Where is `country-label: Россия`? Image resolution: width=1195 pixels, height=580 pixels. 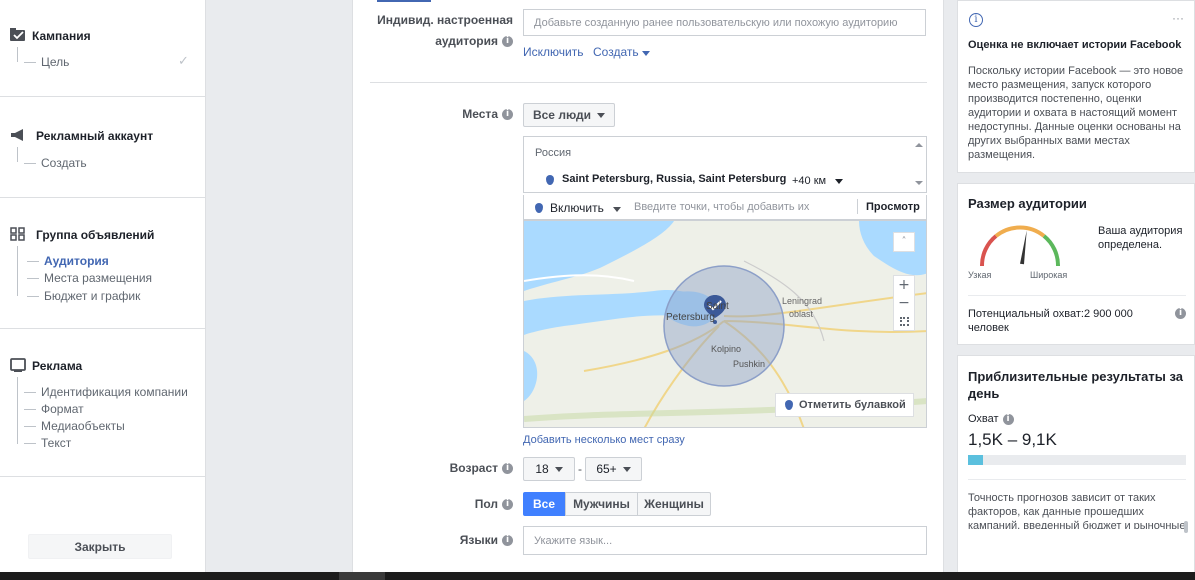 country-label: Россия is located at coordinates (553, 153).